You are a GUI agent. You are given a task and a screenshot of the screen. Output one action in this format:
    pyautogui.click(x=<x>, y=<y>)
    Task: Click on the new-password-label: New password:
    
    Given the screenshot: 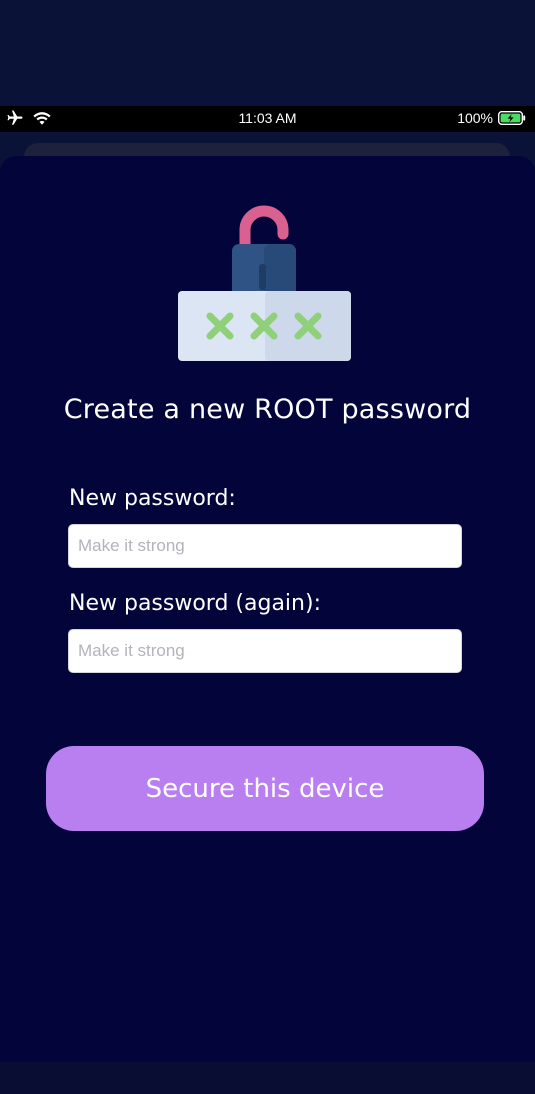 What is the action you would take?
    pyautogui.click(x=152, y=498)
    